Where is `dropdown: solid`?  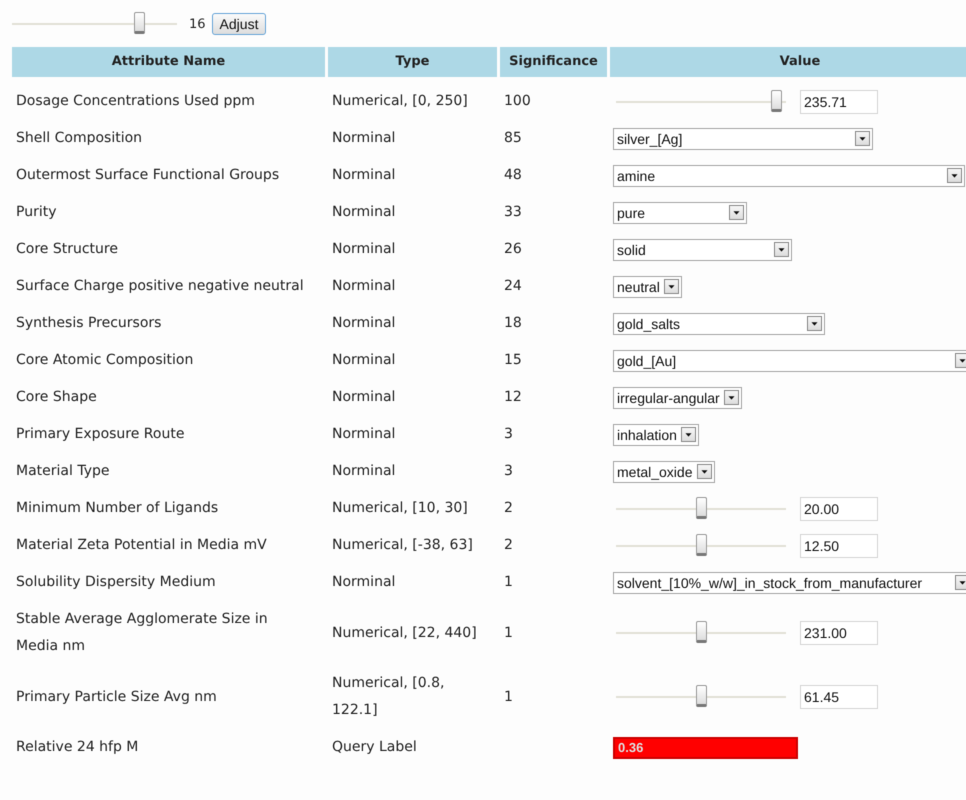 dropdown: solid is located at coordinates (702, 249).